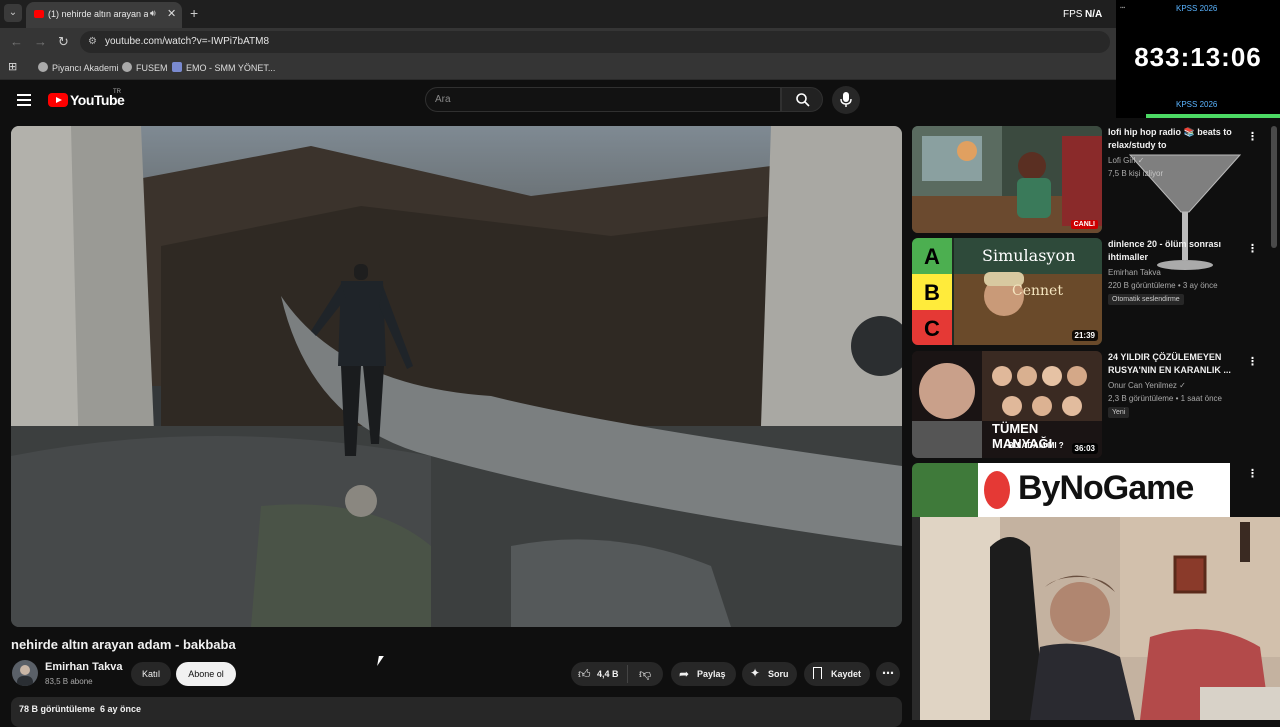 The height and width of the screenshot is (727, 1280). I want to click on globe-icon, so click(43, 67).